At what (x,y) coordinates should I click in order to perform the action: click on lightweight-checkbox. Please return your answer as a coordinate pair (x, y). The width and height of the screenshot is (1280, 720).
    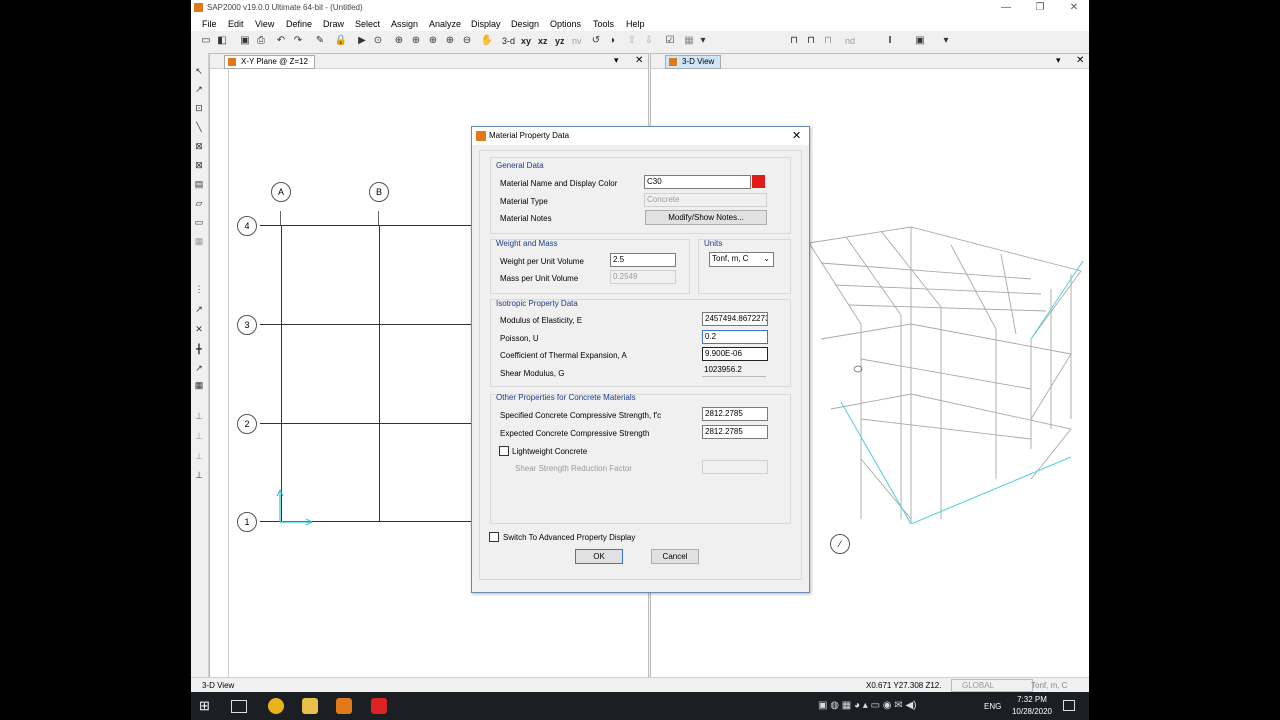
    Looking at the image, I should click on (504, 451).